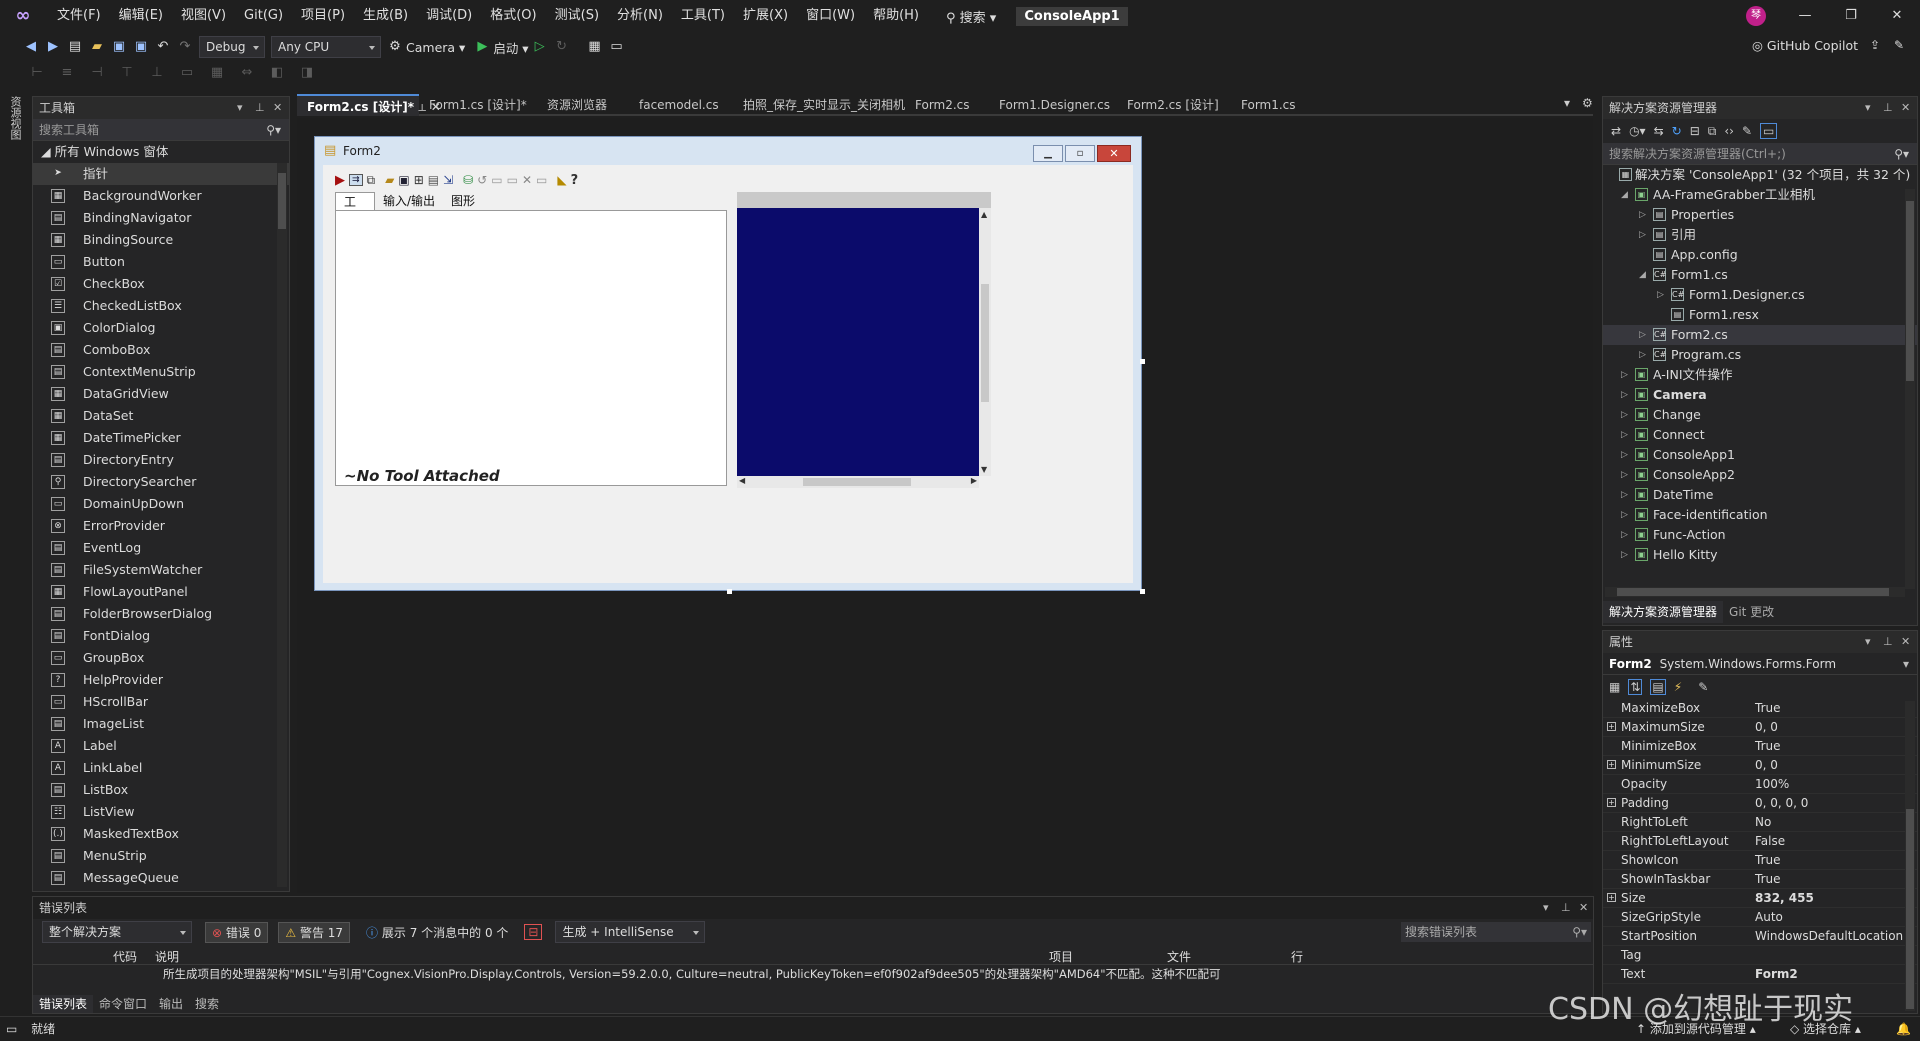 This screenshot has height=1041, width=1920. Describe the element at coordinates (1566, 908) in the screenshot. I see `el-pin-icon: ⊥` at that location.